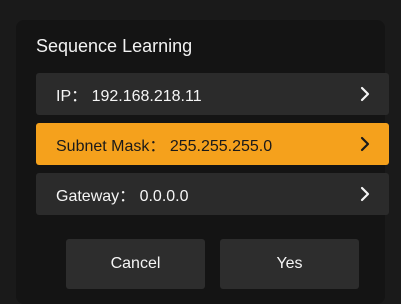  What do you see at coordinates (212, 94) in the screenshot?
I see `ip-row: IP： 192.168.218.11` at bounding box center [212, 94].